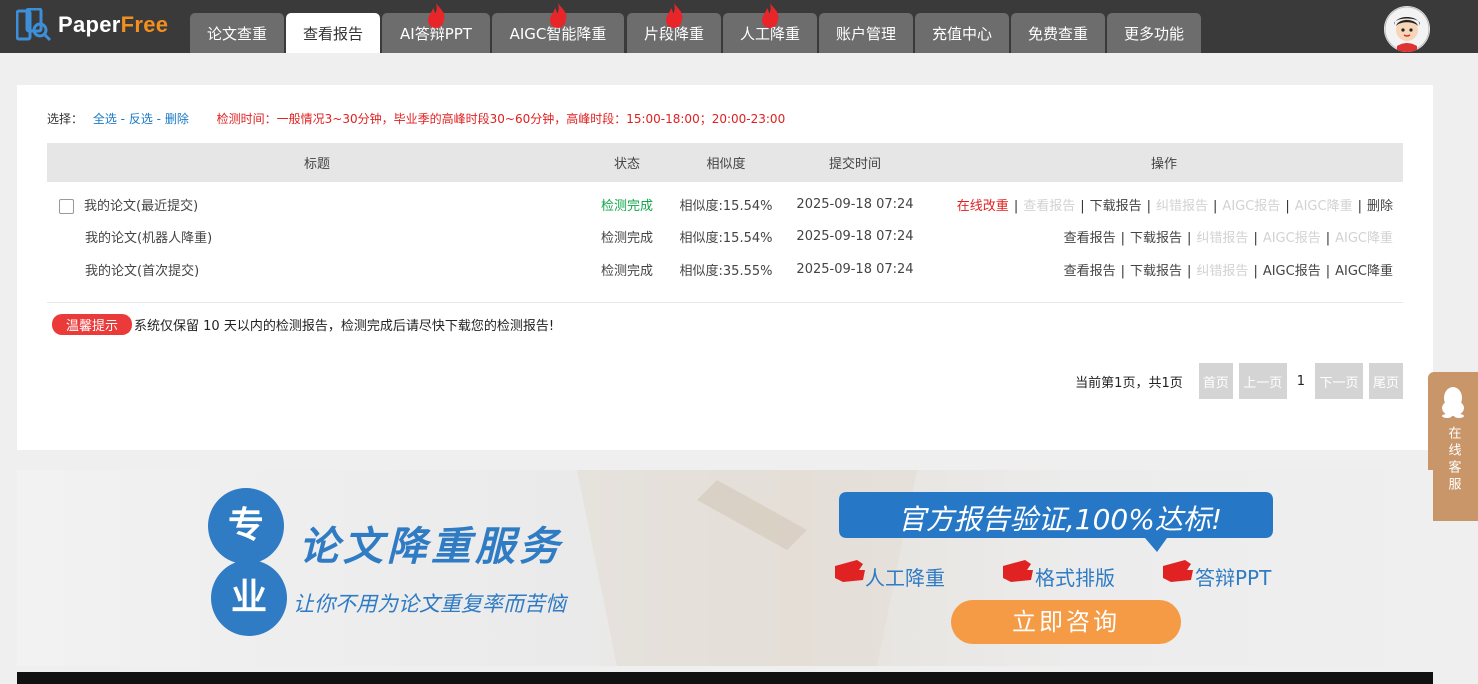 This screenshot has height=684, width=1478. Describe the element at coordinates (141, 206) in the screenshot. I see `report-title: 我的论文(最近提交)` at that location.